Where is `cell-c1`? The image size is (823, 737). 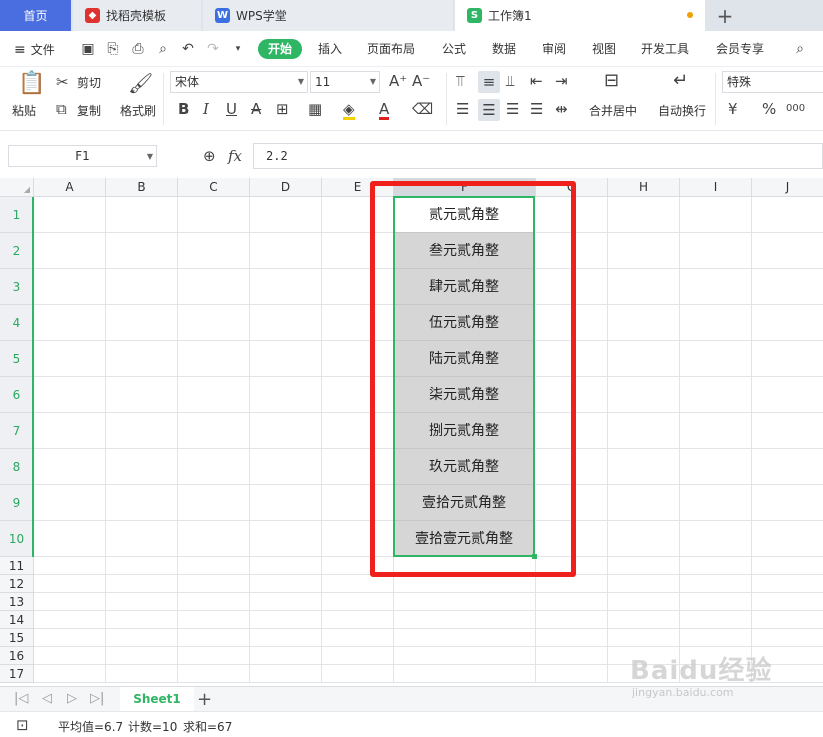 cell-c1 is located at coordinates (214, 215).